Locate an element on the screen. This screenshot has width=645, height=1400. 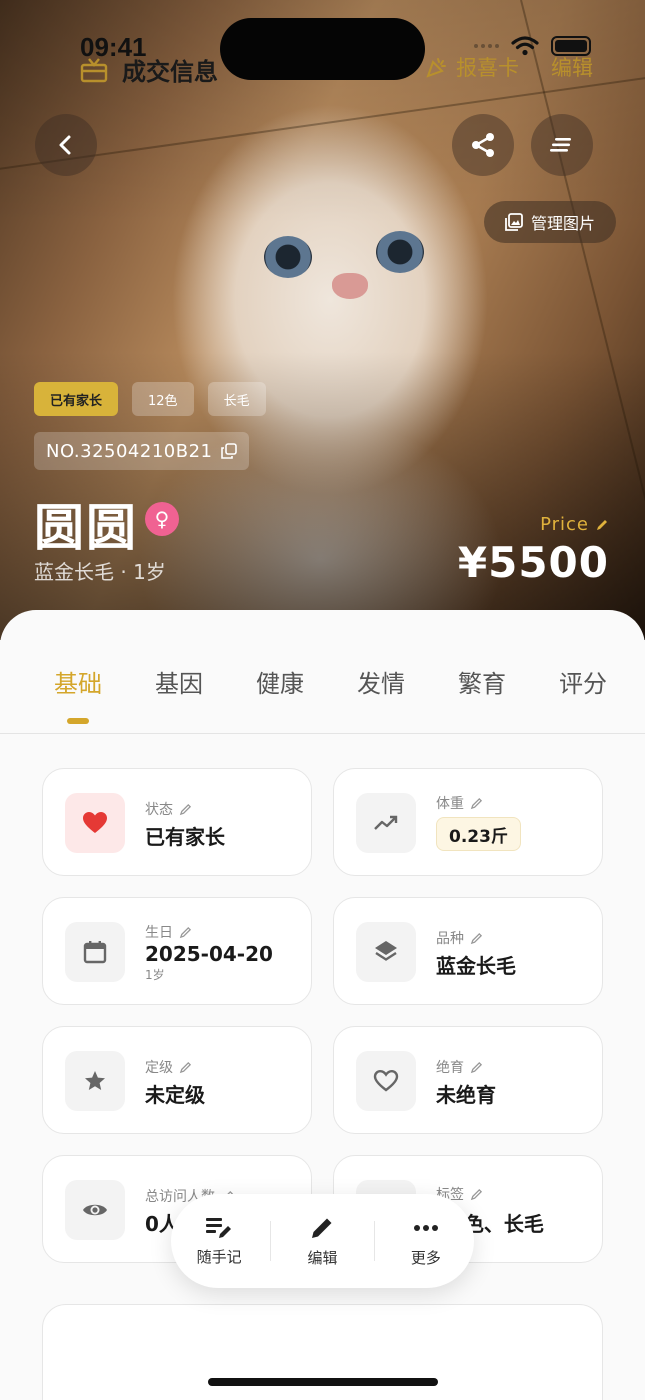
pet-name: 圆圆 is located at coordinates (86, 528).